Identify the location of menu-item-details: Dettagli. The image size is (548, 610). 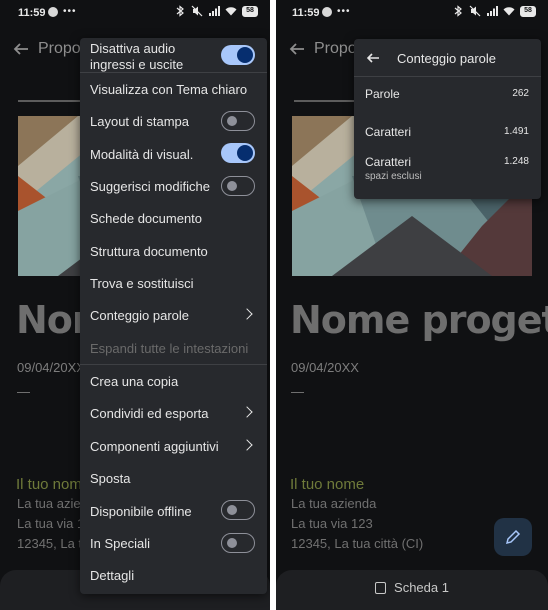
(173, 575).